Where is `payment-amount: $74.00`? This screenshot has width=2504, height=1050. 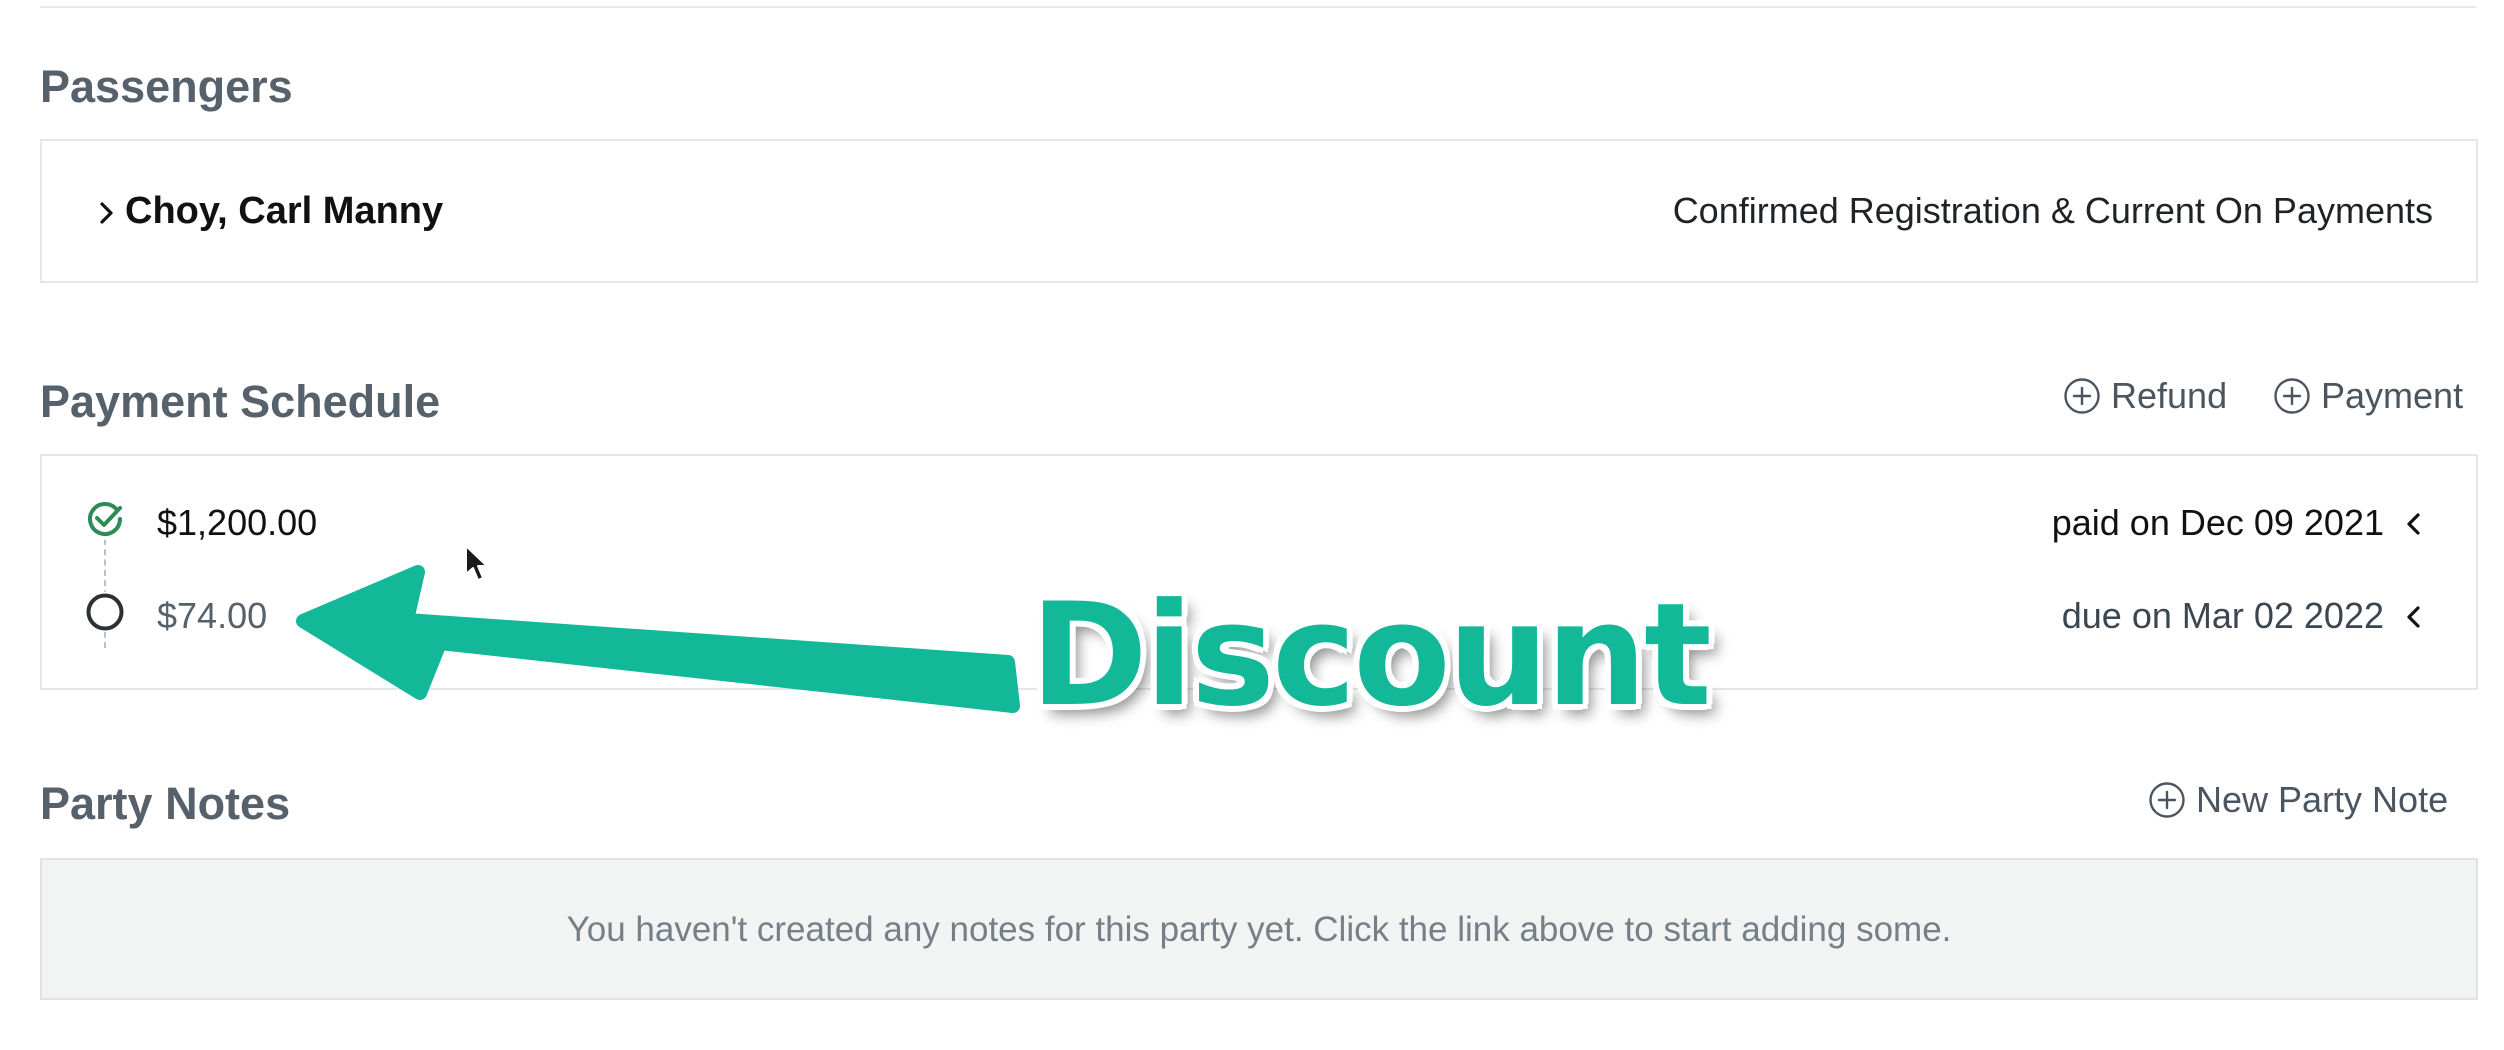
payment-amount: $74.00 is located at coordinates (212, 615).